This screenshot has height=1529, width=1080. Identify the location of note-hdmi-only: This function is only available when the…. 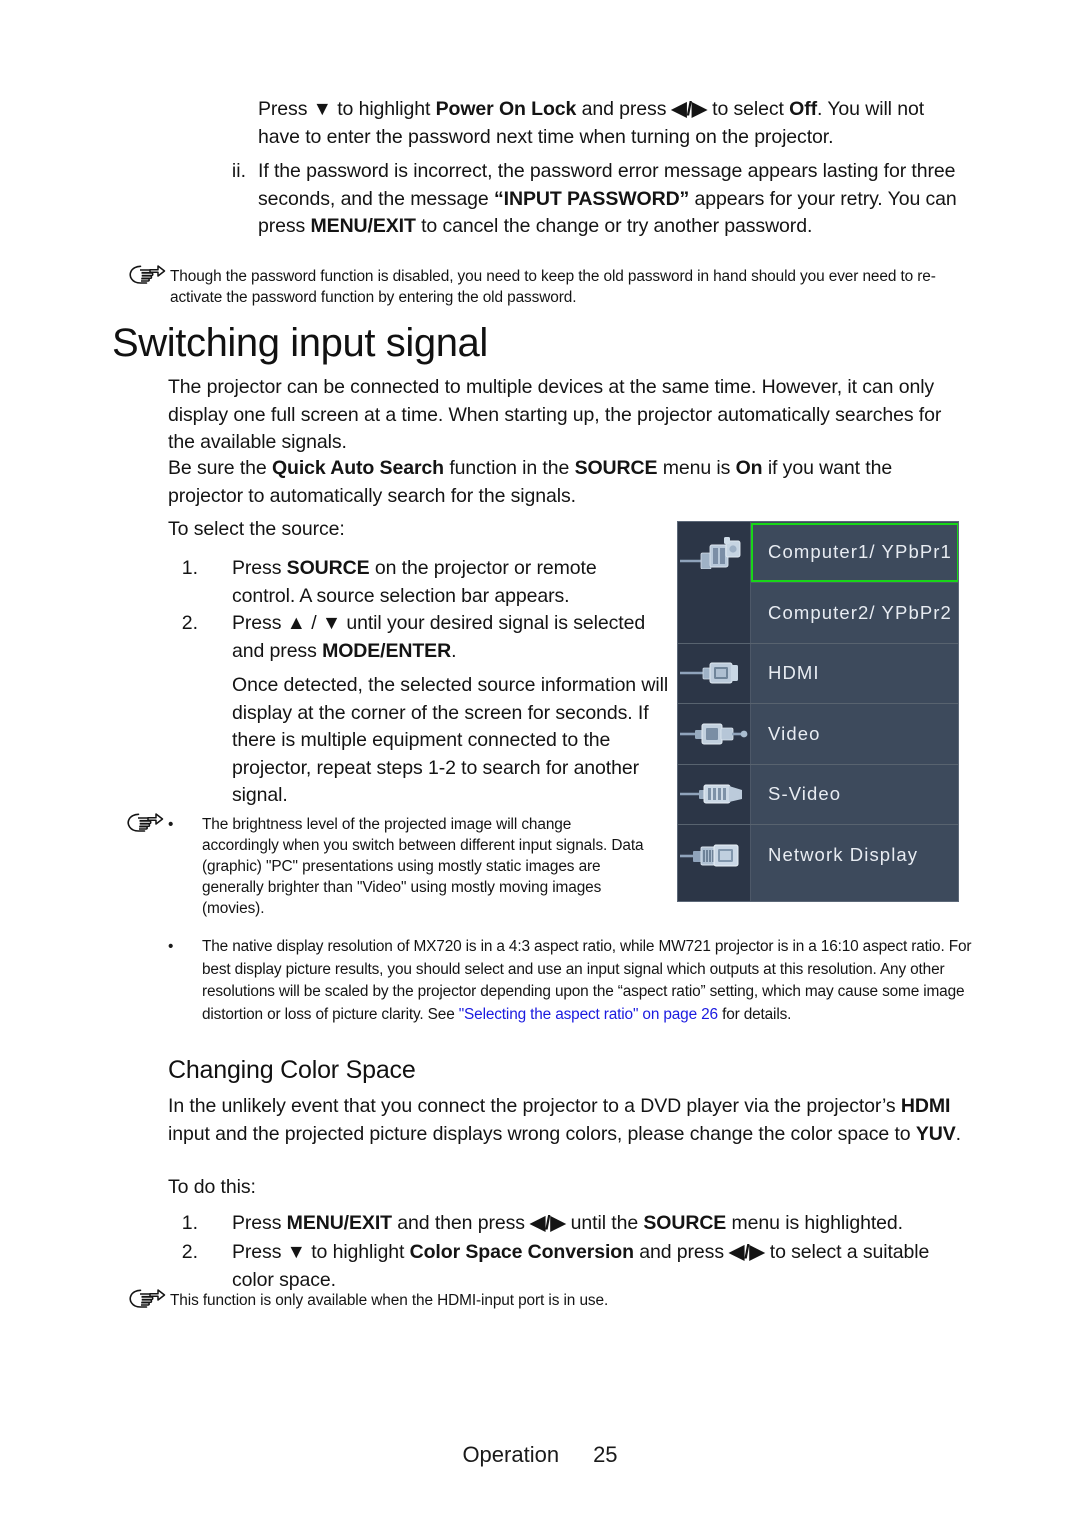
(550, 1301).